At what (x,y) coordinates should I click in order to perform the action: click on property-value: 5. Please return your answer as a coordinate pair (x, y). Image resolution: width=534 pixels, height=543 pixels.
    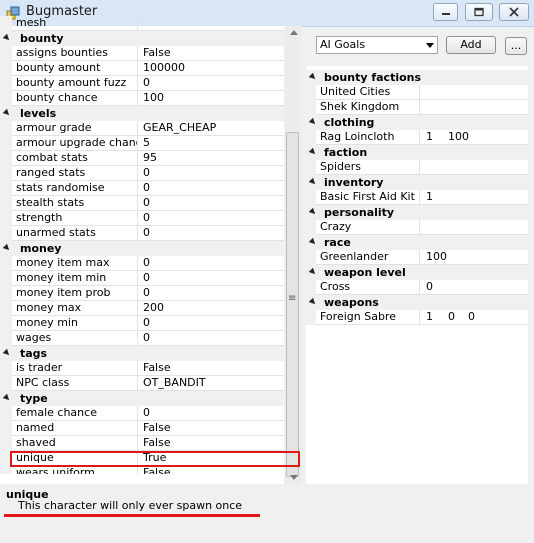
    Looking at the image, I should click on (212, 143).